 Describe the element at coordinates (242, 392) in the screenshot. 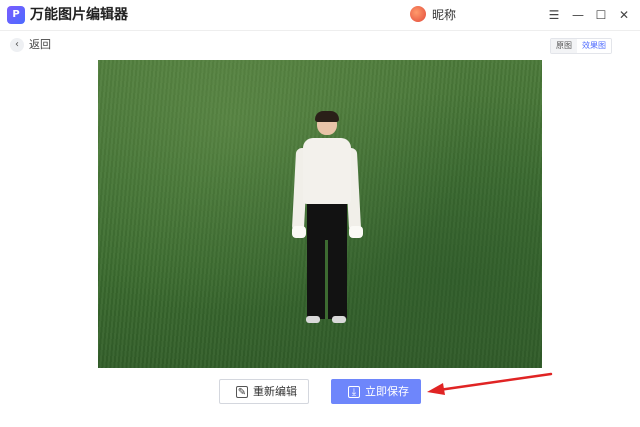

I see `edit-pencil-icon: ✎` at that location.